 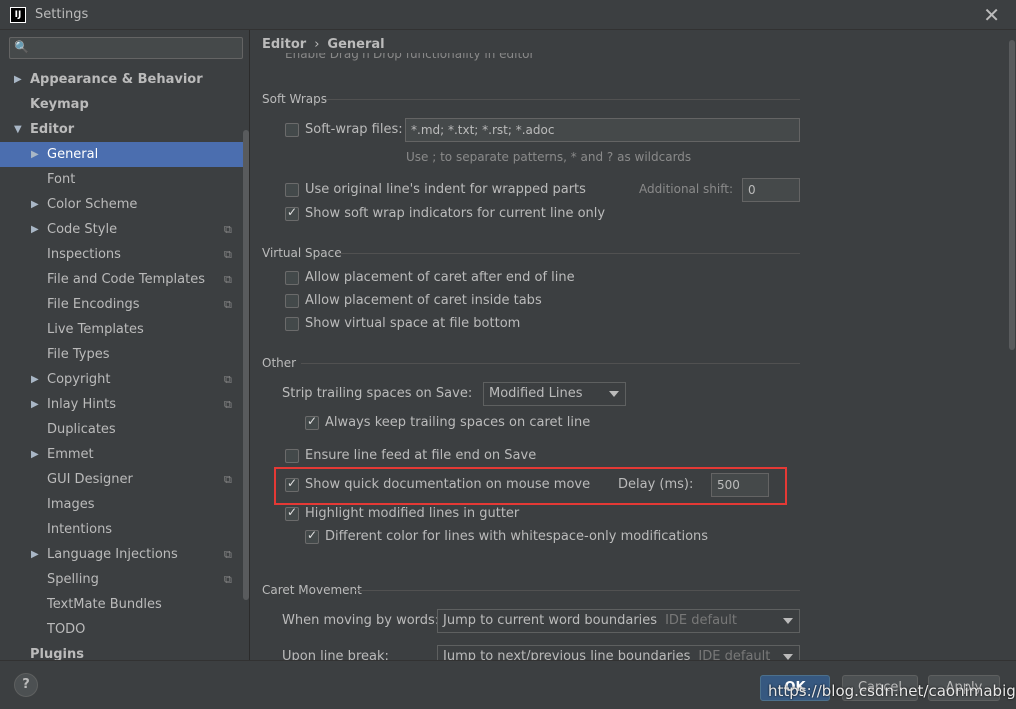 I want to click on sidebar-item-label: GUI Designer, so click(x=90, y=479).